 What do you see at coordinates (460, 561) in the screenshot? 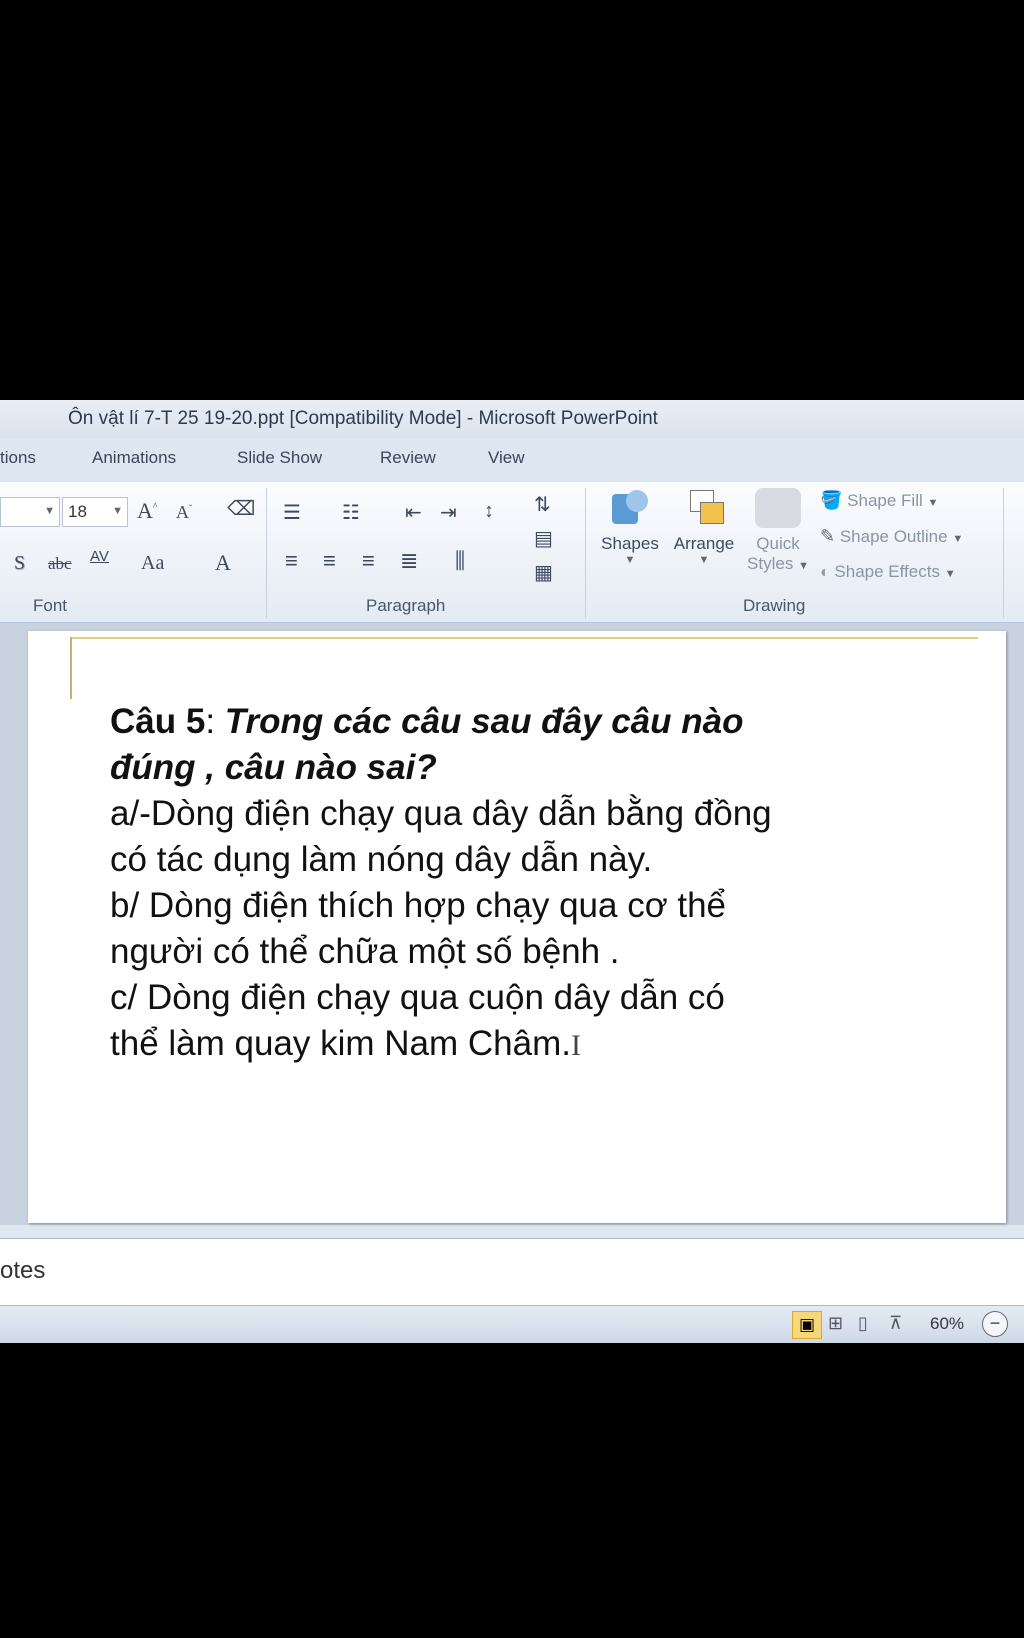
I see `columns-icon: ⫼` at bounding box center [460, 561].